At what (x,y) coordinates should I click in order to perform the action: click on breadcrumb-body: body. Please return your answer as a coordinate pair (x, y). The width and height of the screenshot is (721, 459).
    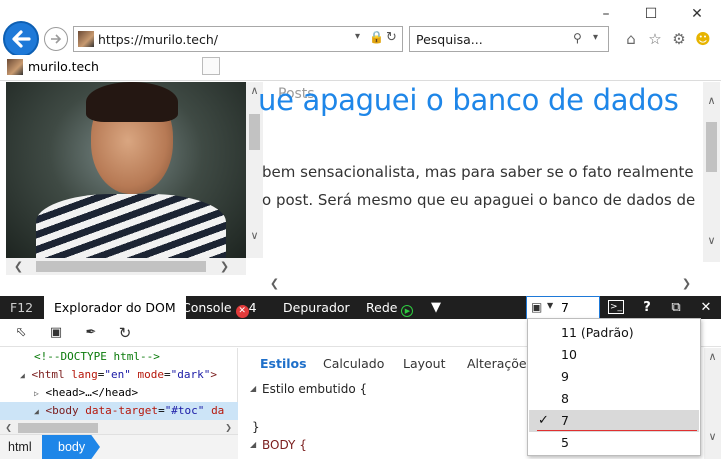
    Looking at the image, I should click on (71, 447).